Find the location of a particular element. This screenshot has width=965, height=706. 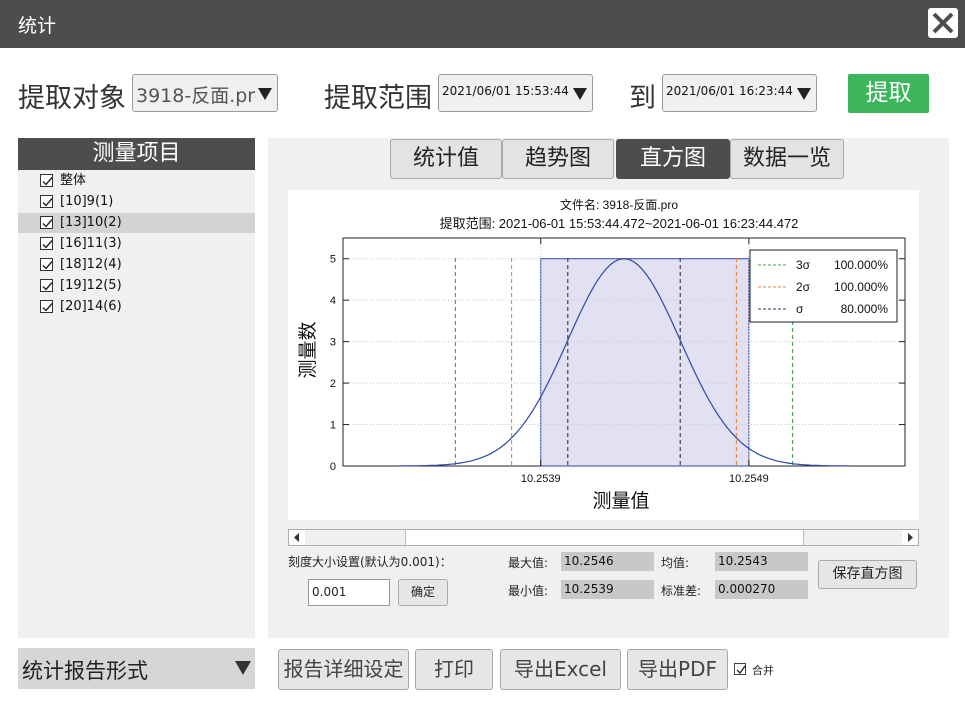

range-start-value: 2021/06/01 15:53:44 is located at coordinates (505, 91).